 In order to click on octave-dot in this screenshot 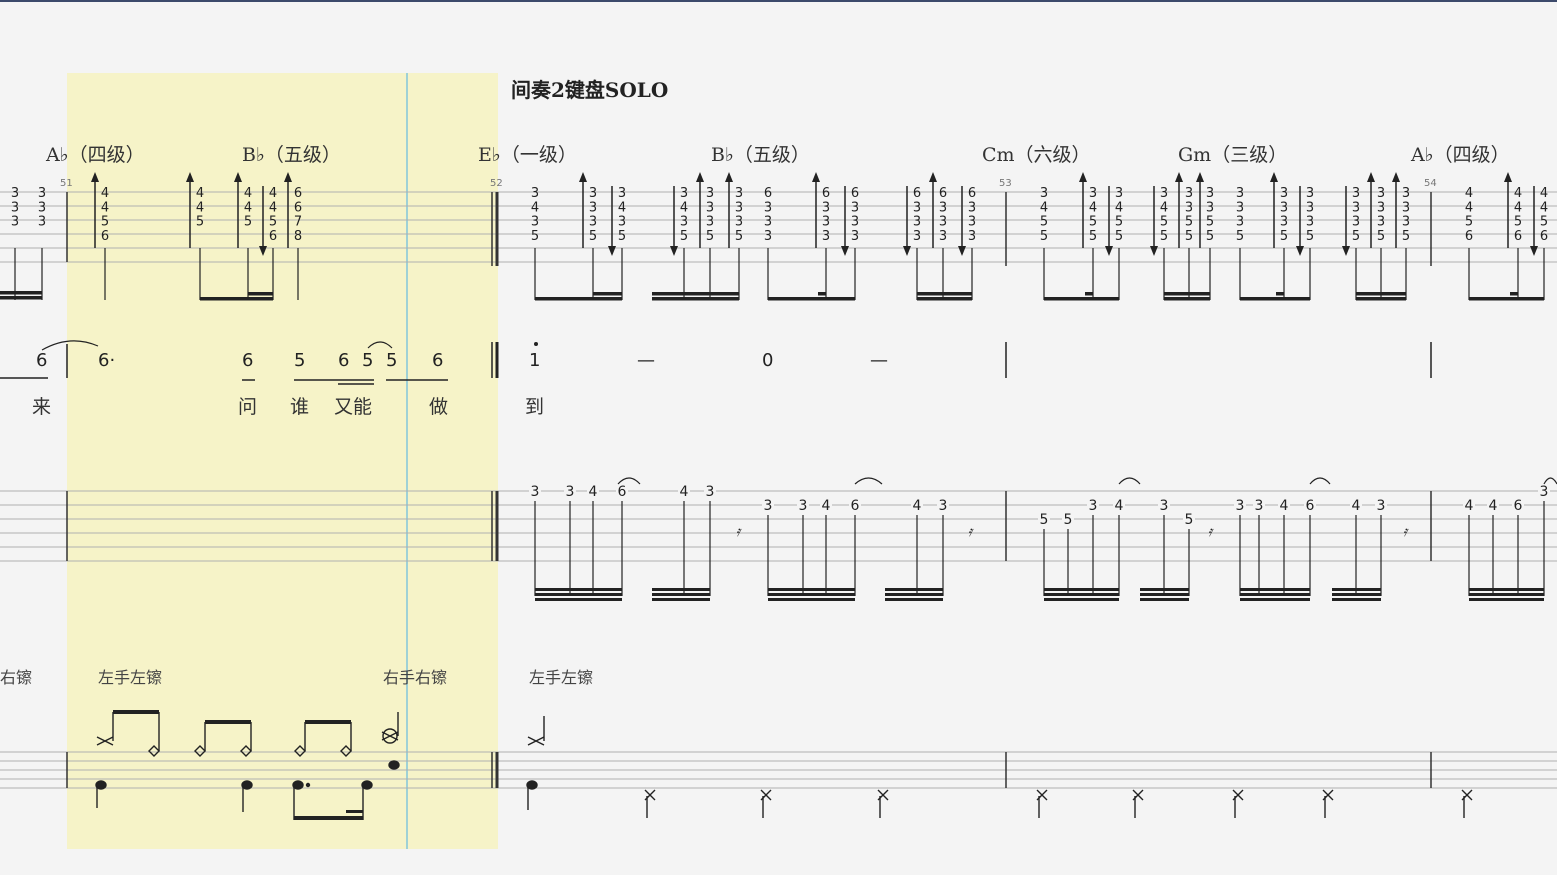, I will do `click(536, 344)`.